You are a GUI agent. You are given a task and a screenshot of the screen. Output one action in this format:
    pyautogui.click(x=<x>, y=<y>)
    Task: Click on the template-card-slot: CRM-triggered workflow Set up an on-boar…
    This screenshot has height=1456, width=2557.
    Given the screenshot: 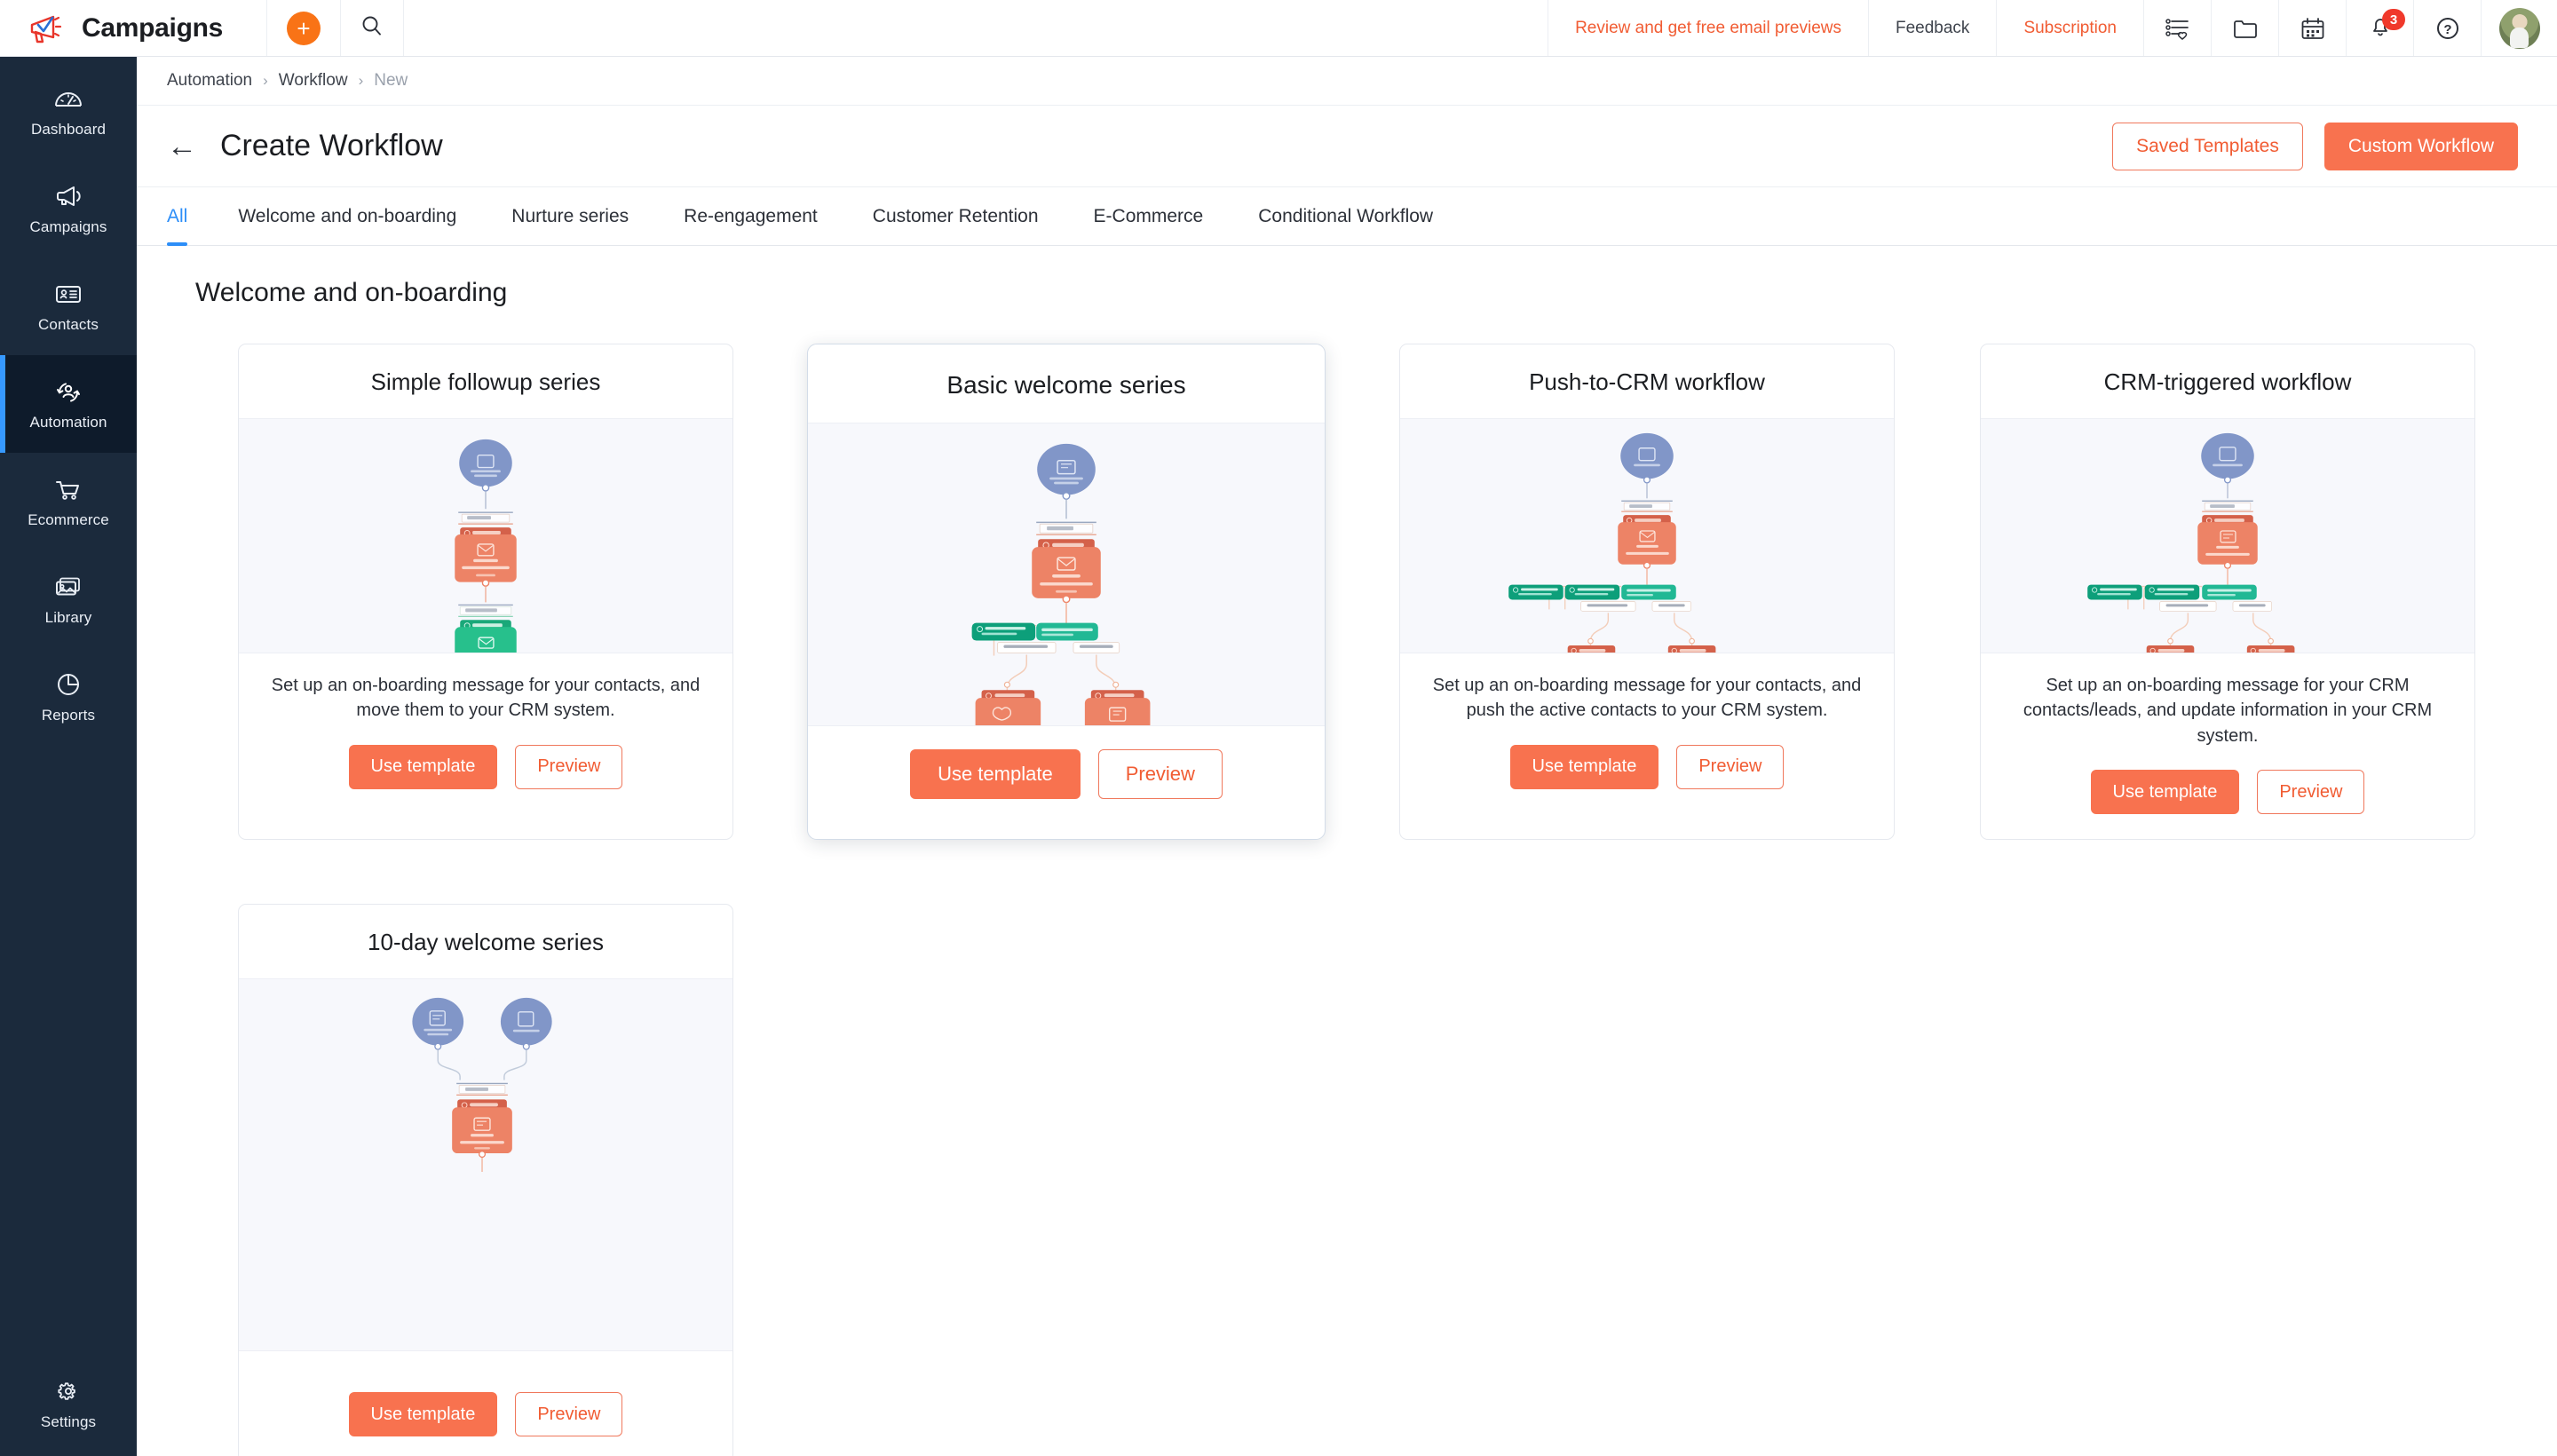 What is the action you would take?
    pyautogui.click(x=2227, y=592)
    